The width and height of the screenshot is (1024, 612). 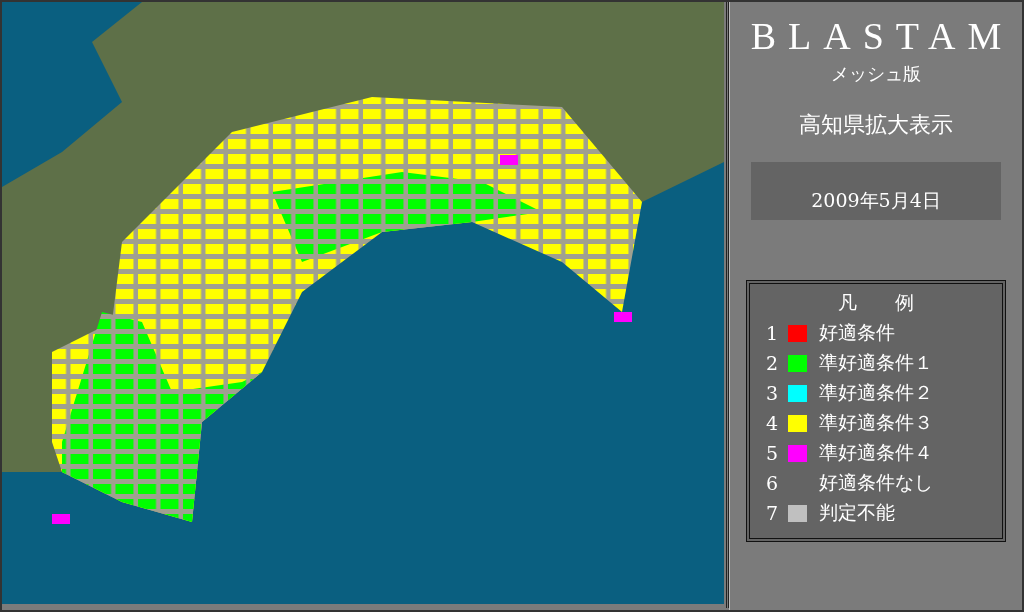 I want to click on edition-label: メッシュ版, so click(x=876, y=74).